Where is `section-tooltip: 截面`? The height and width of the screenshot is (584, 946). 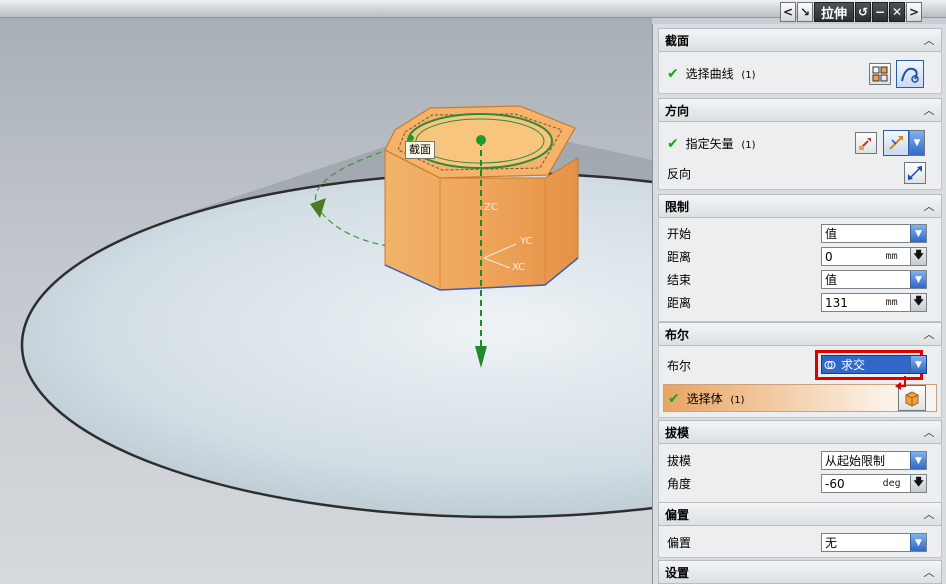
section-tooltip: 截面 is located at coordinates (420, 150).